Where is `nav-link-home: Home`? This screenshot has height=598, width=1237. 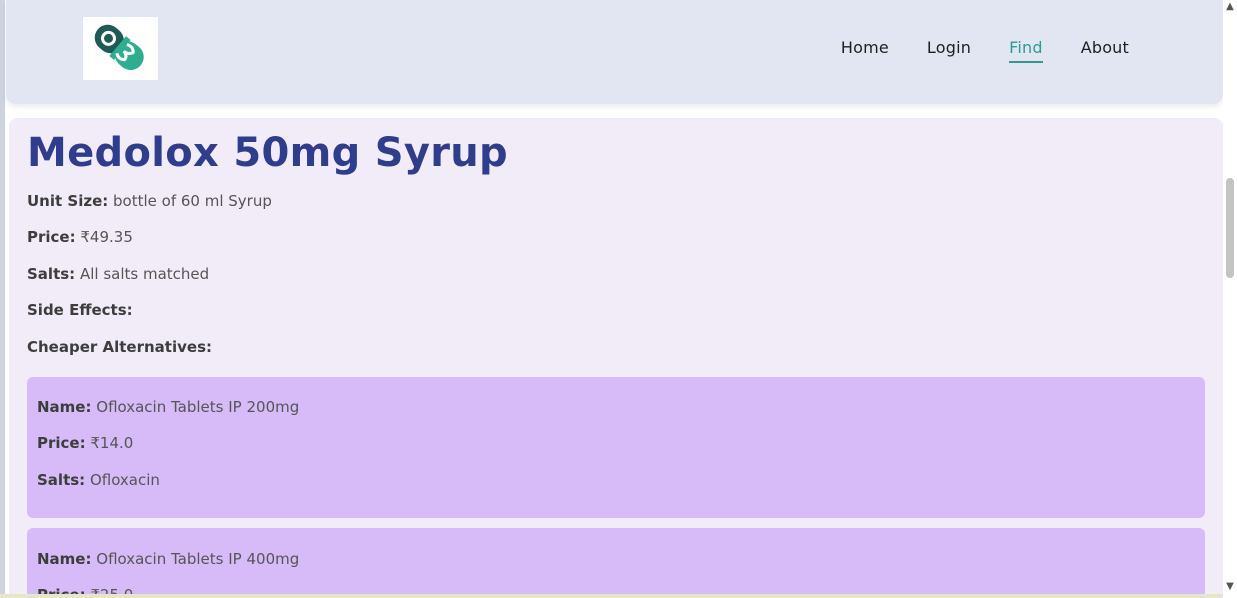 nav-link-home: Home is located at coordinates (865, 50).